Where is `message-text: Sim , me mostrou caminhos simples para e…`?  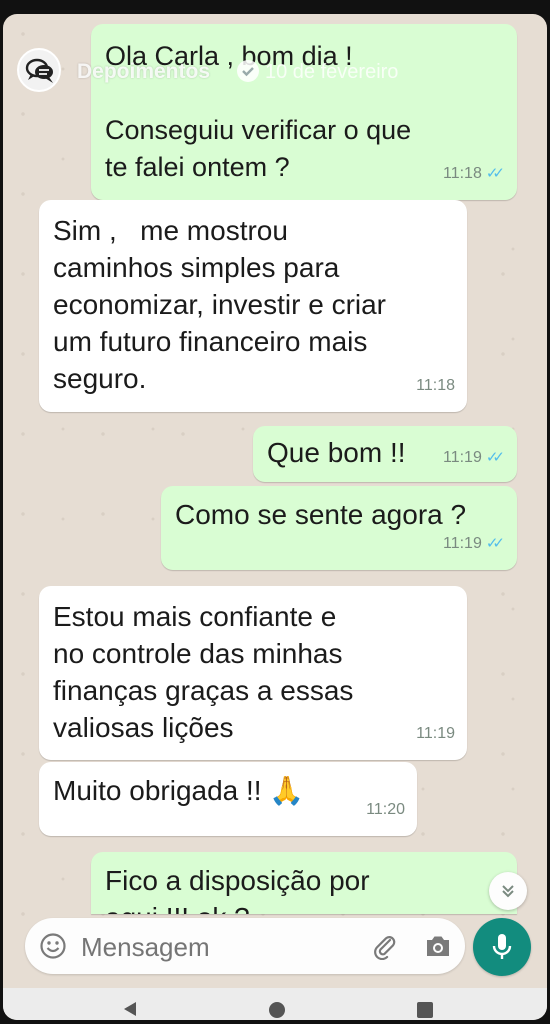 message-text: Sim , me mostrou caminhos simples para e… is located at coordinates (220, 304).